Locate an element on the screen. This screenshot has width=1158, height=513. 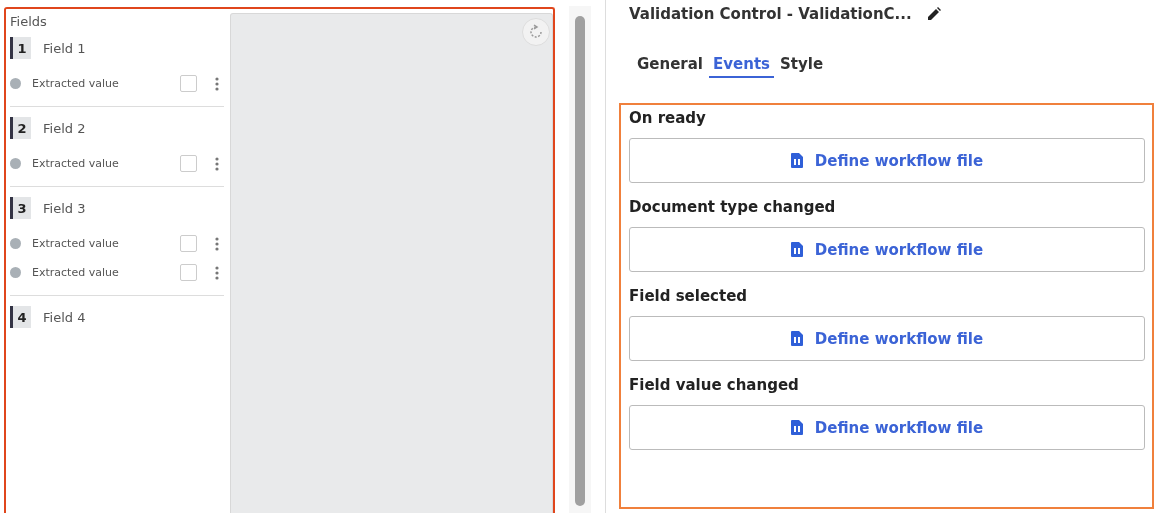
field-name: Field 1 is located at coordinates (64, 48).